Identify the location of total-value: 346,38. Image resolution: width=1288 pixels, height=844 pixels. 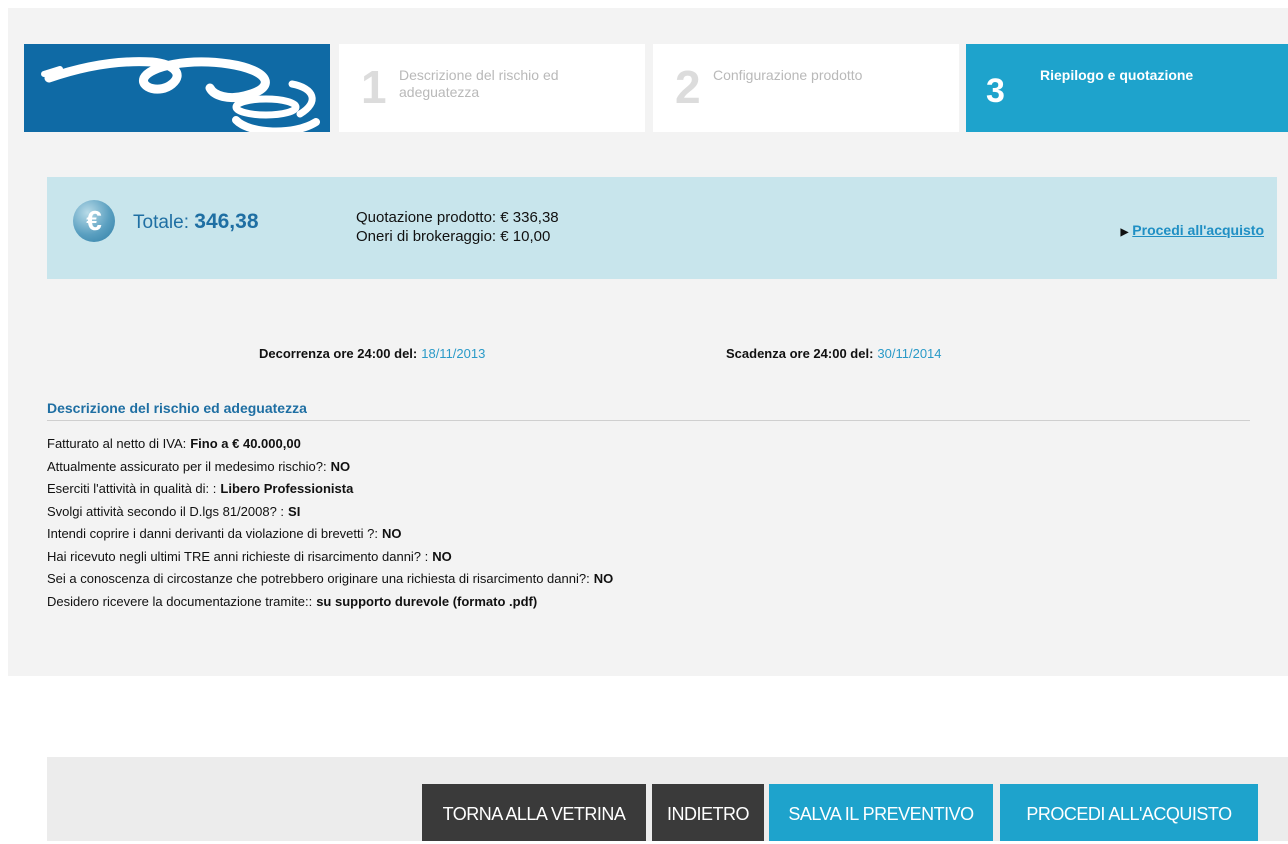
(226, 221).